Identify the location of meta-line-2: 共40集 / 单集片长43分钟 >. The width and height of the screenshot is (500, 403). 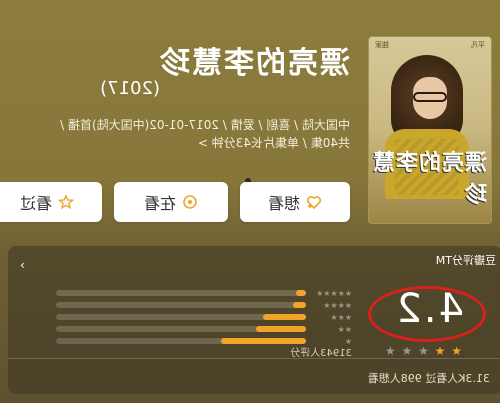
(273, 143).